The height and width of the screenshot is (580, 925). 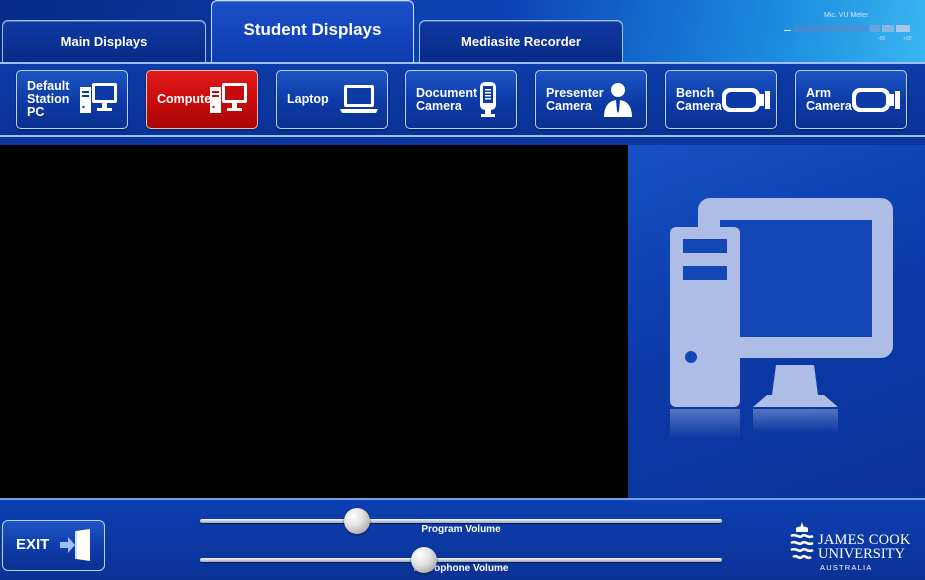 What do you see at coordinates (104, 41) in the screenshot?
I see `tab-main-displays: Main Displays` at bounding box center [104, 41].